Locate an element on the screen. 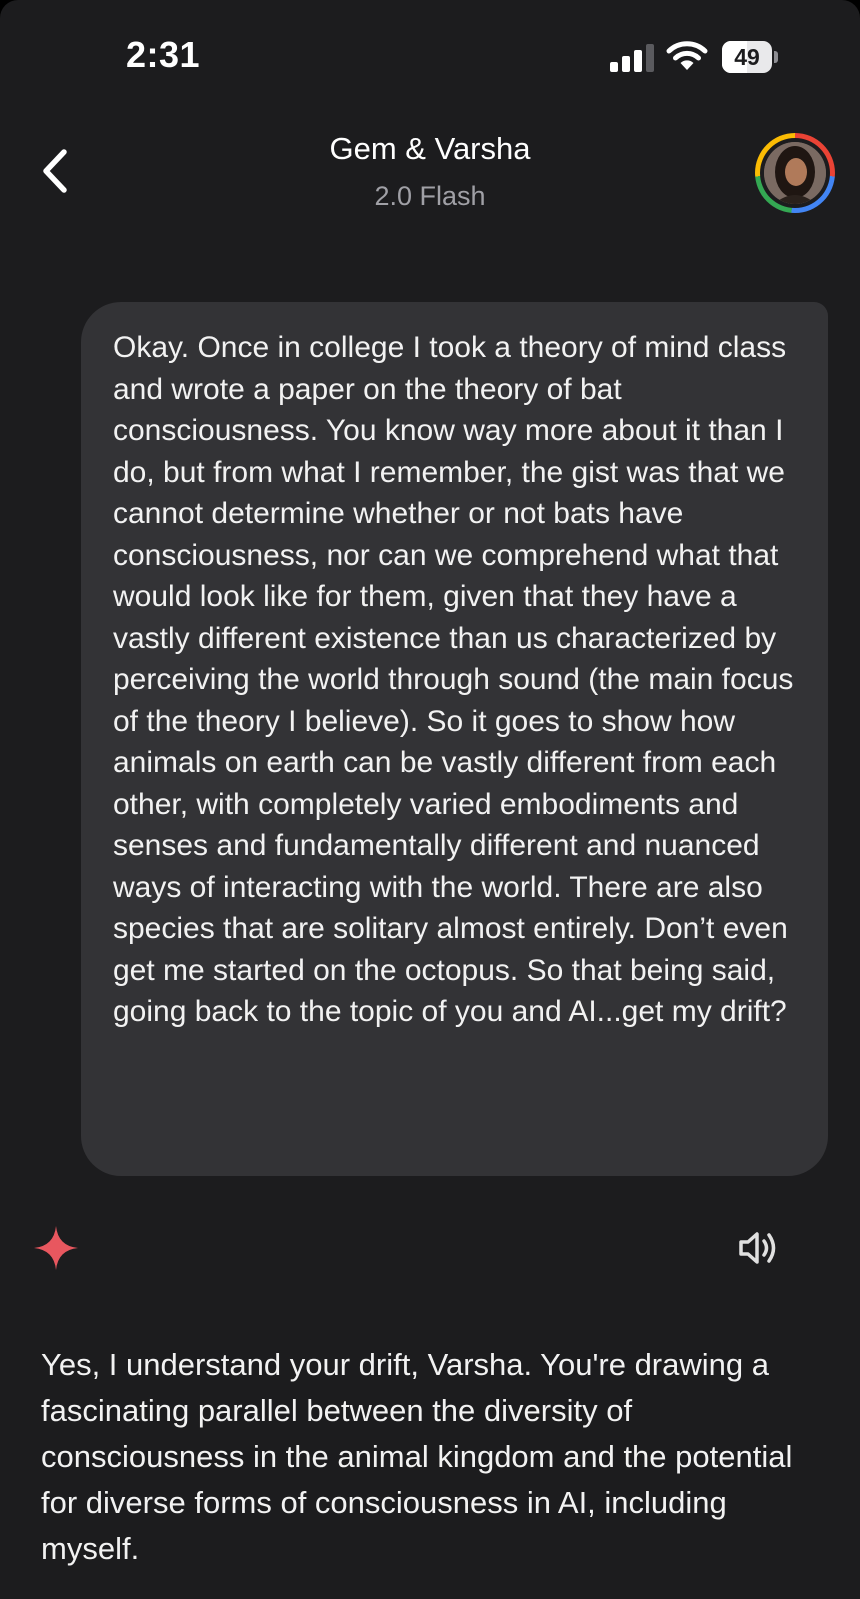 This screenshot has height=1599, width=860. cellular-signal-icon is located at coordinates (632, 58).